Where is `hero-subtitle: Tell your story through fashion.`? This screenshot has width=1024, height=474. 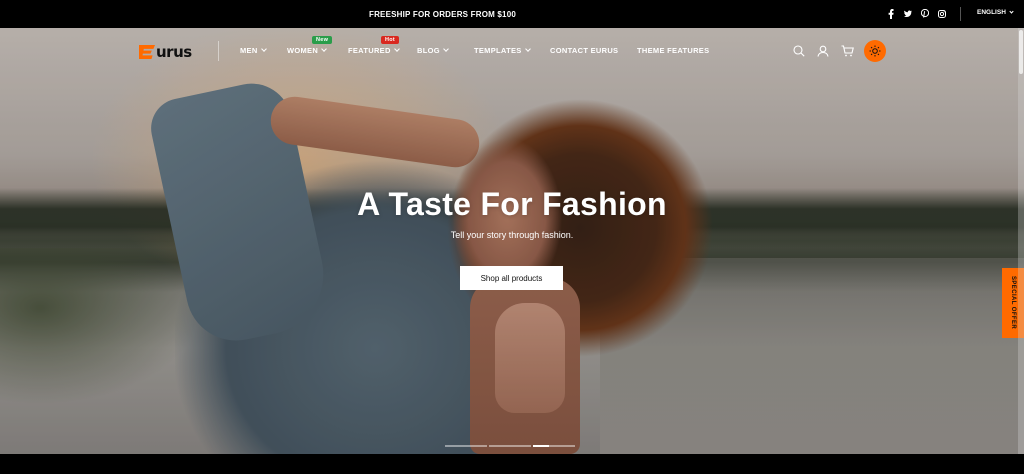 hero-subtitle: Tell your story through fashion. is located at coordinates (512, 235).